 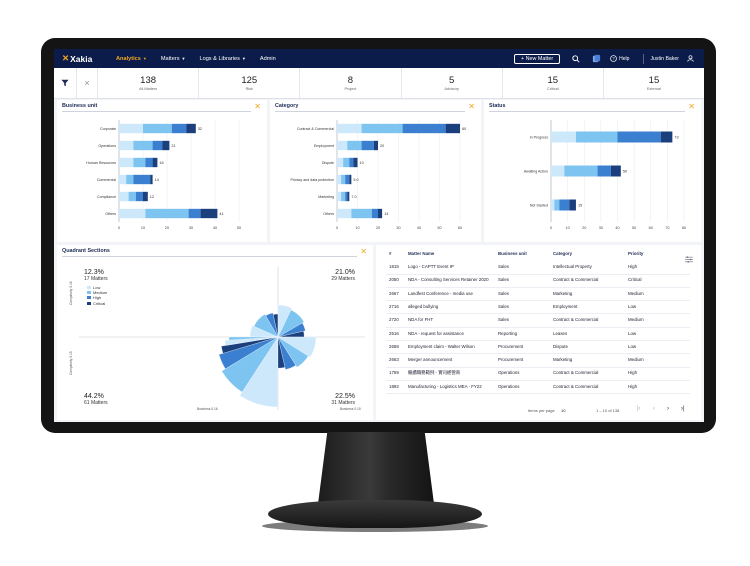 What do you see at coordinates (619, 59) in the screenshot?
I see `help-button: ? Help` at bounding box center [619, 59].